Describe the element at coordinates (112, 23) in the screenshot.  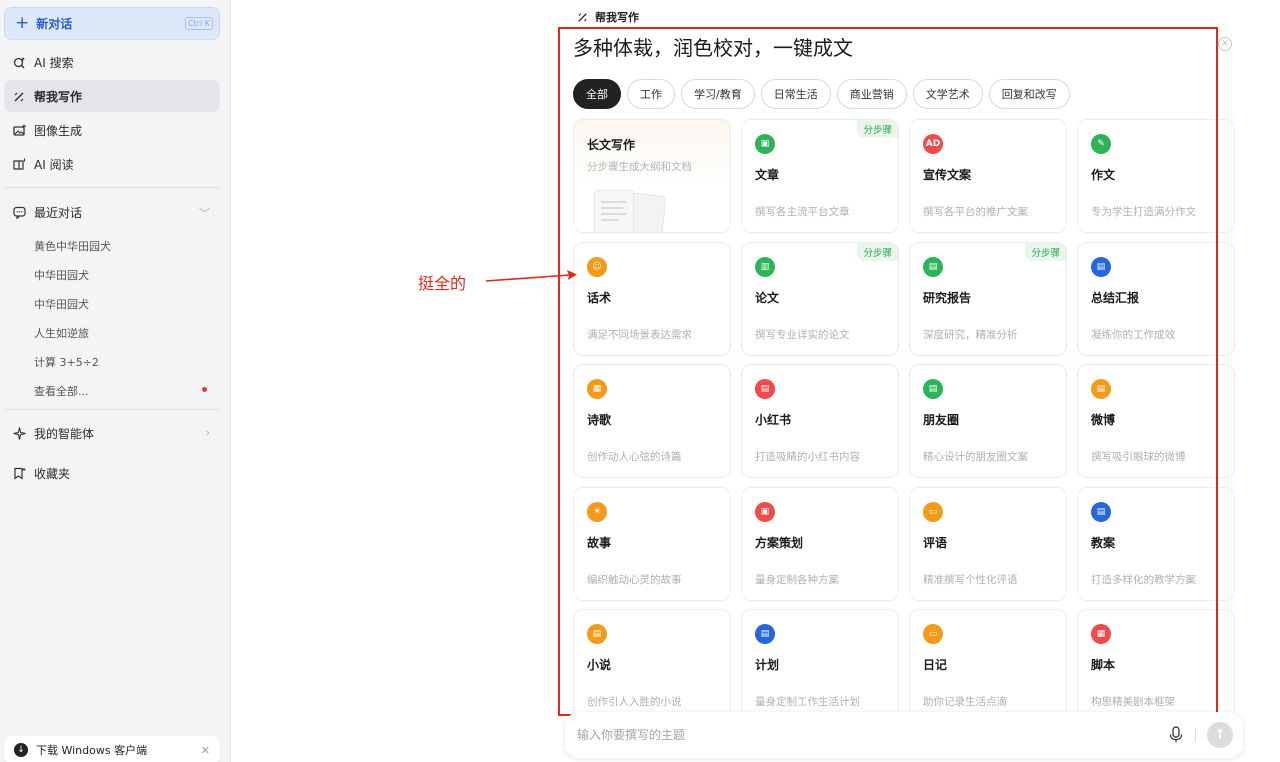
I see `new-chat-button: + 新对话 Ctrl K` at that location.